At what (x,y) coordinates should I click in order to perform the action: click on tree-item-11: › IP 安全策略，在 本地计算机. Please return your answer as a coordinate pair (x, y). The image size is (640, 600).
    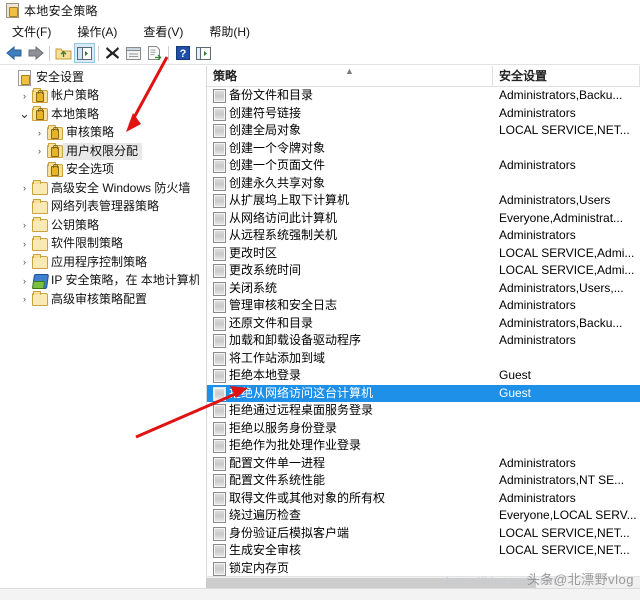
    Looking at the image, I should click on (99, 281).